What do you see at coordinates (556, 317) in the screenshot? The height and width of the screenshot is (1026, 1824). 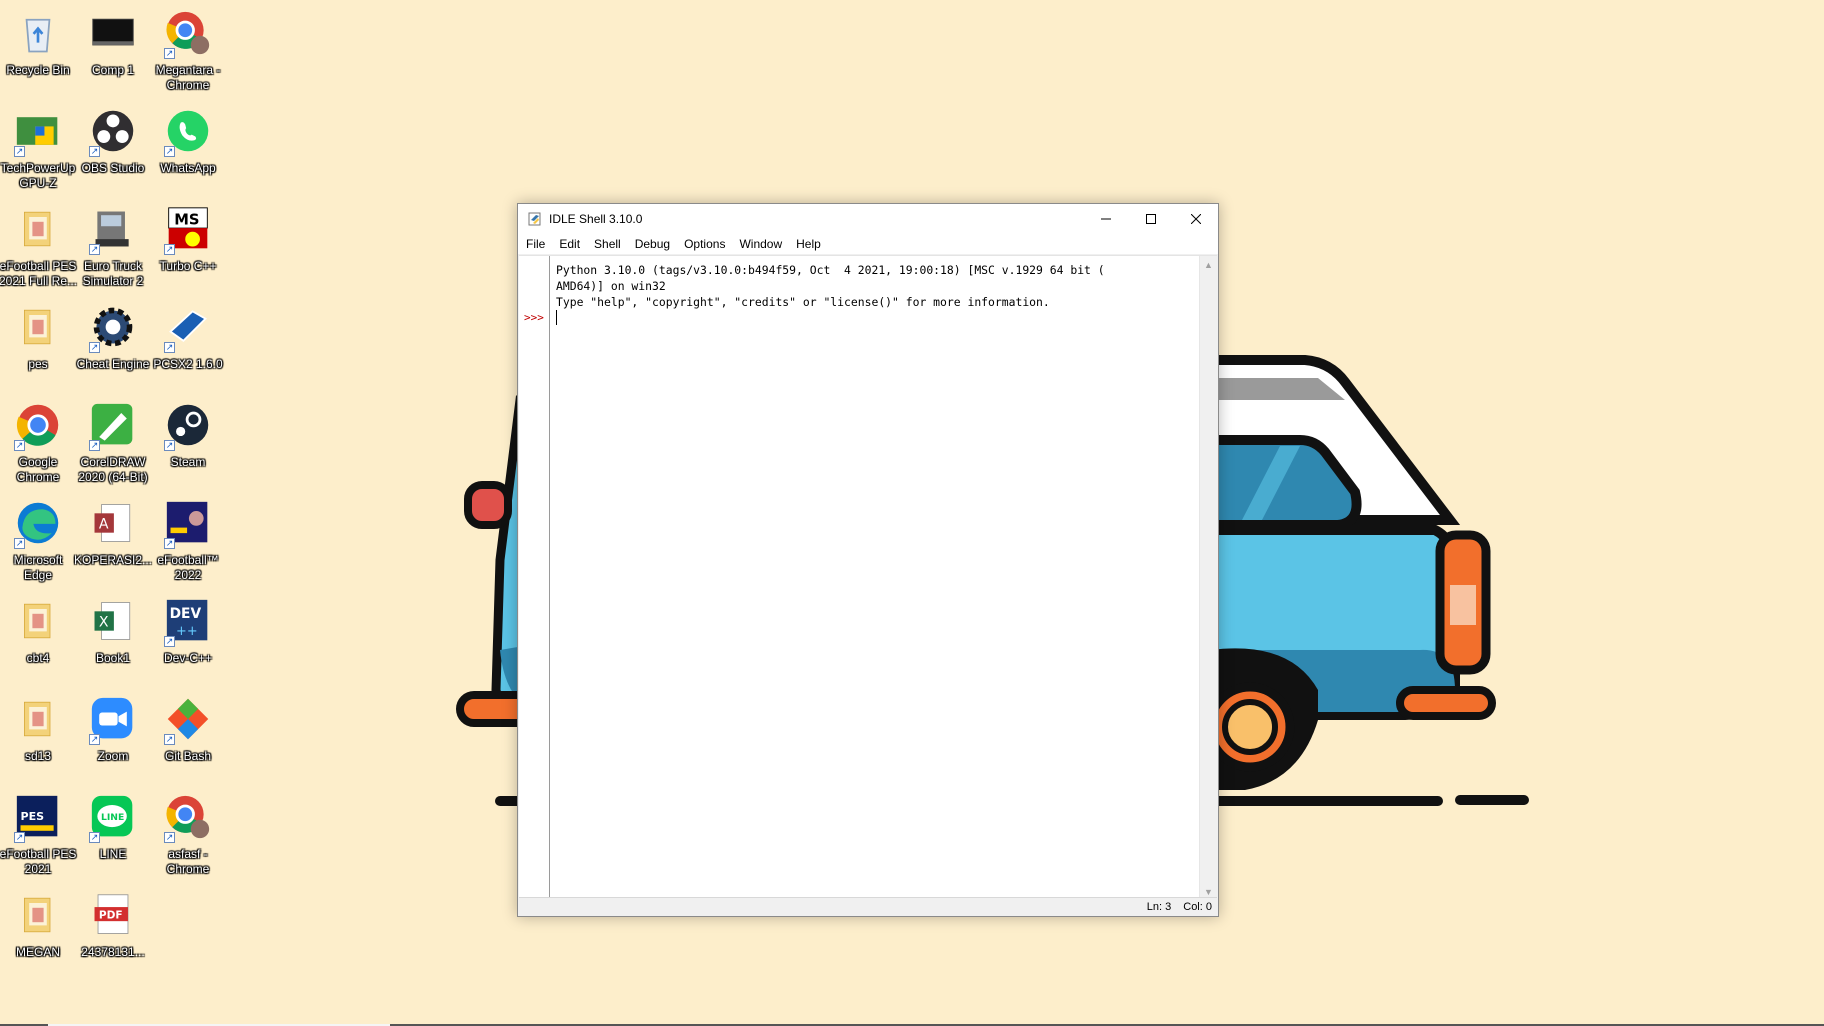 I see `text-cursor` at bounding box center [556, 317].